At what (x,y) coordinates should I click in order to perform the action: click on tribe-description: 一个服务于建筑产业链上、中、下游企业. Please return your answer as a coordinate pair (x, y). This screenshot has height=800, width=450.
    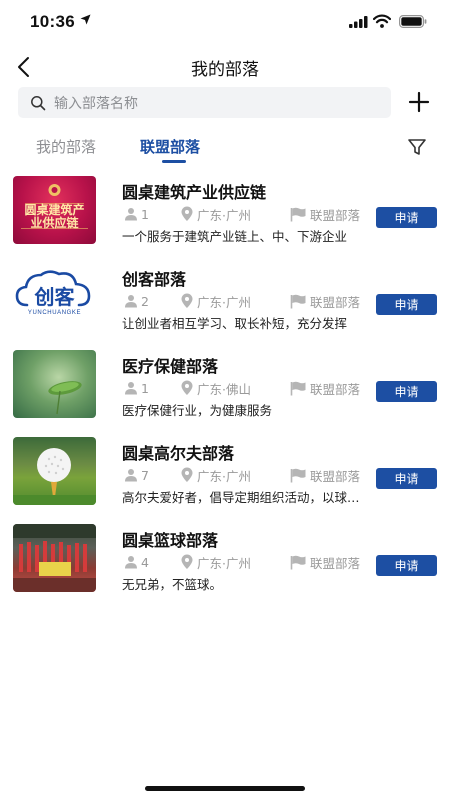
    Looking at the image, I should click on (235, 236).